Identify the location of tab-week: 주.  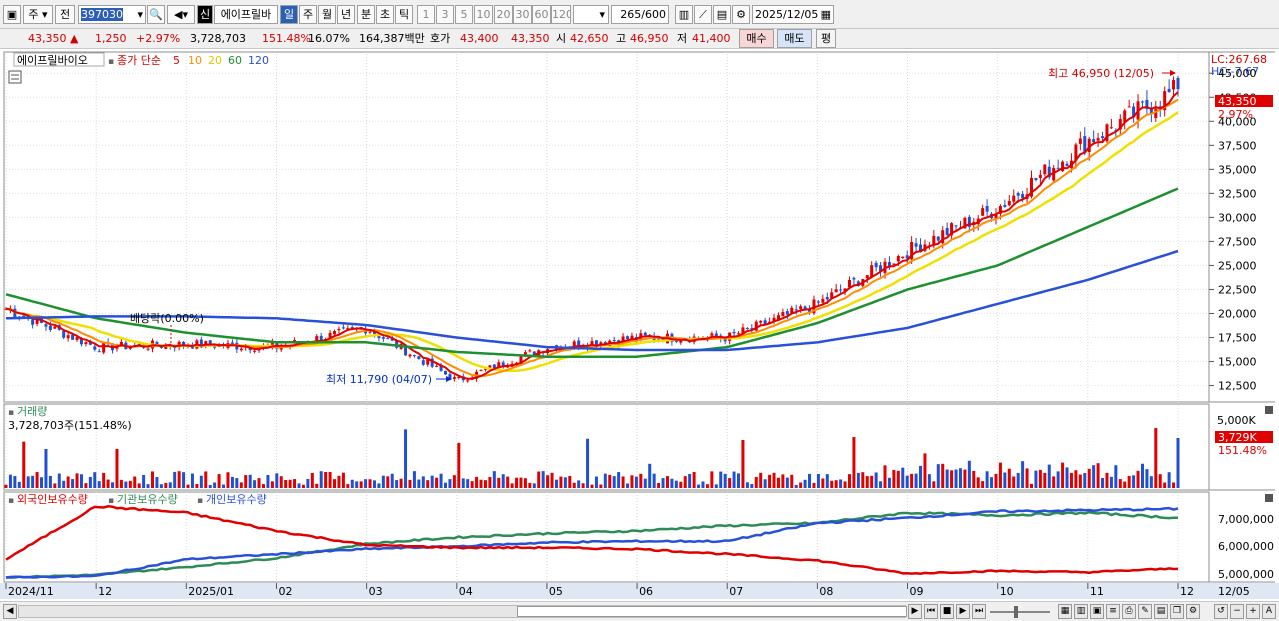
(308, 14).